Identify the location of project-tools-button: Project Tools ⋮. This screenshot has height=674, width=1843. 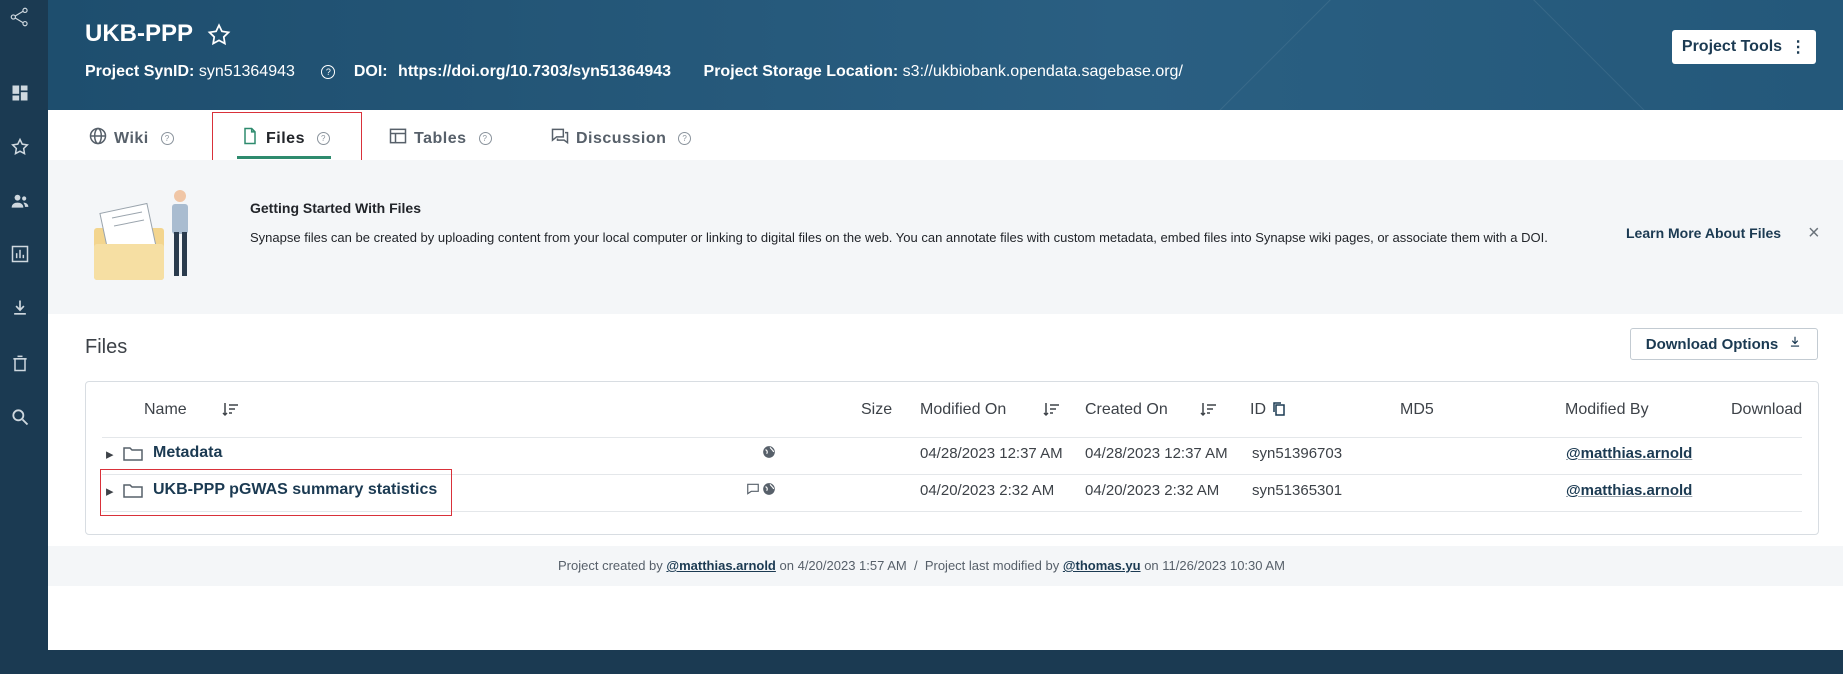
(1744, 47).